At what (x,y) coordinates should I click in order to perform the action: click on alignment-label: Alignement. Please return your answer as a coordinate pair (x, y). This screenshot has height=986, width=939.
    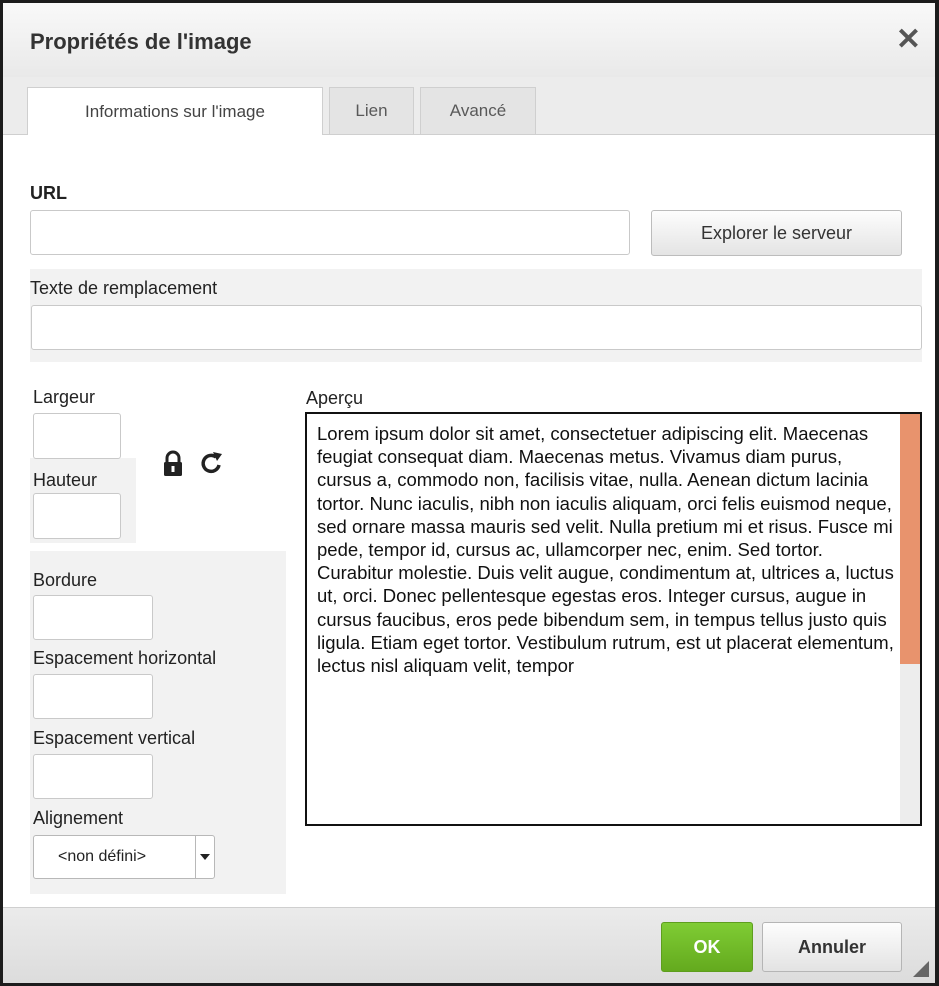
    Looking at the image, I should click on (78, 818).